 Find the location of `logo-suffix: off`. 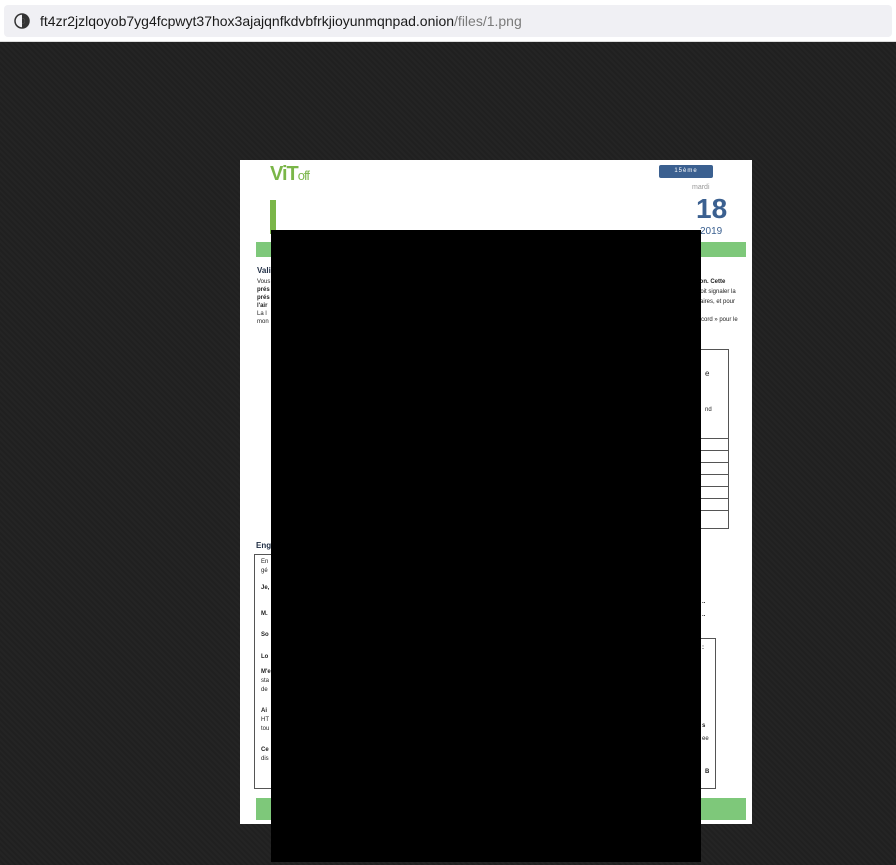

logo-suffix: off is located at coordinates (303, 175).